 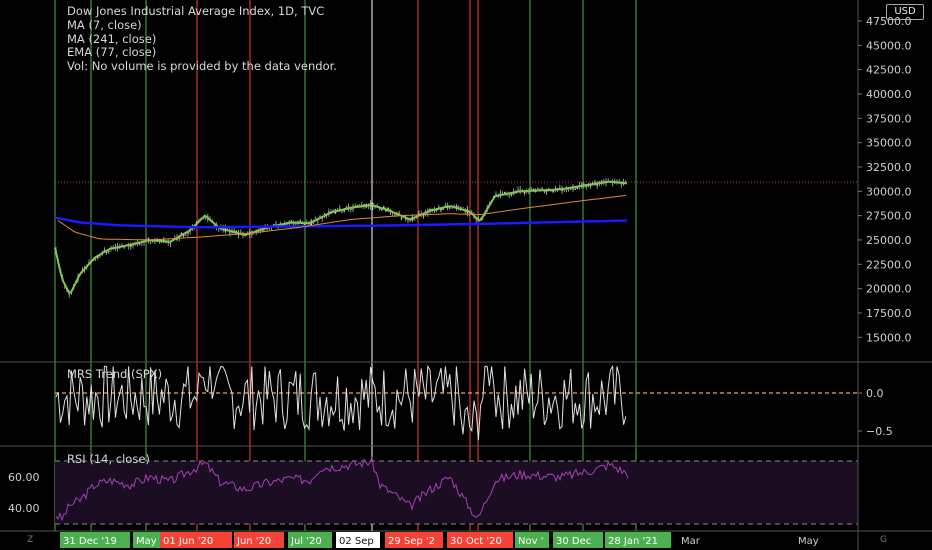 I want to click on time-axis-label: Mar, so click(x=691, y=541).